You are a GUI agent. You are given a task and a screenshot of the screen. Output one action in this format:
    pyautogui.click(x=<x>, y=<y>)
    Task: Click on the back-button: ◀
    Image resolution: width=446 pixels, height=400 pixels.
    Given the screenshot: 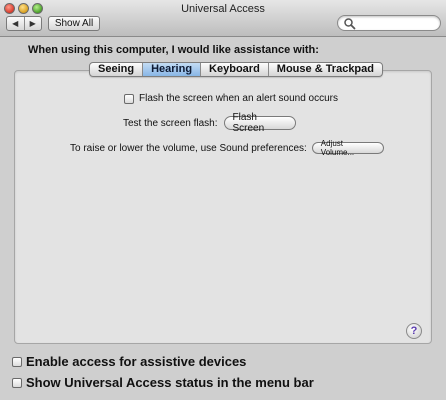 What is the action you would take?
    pyautogui.click(x=15, y=23)
    